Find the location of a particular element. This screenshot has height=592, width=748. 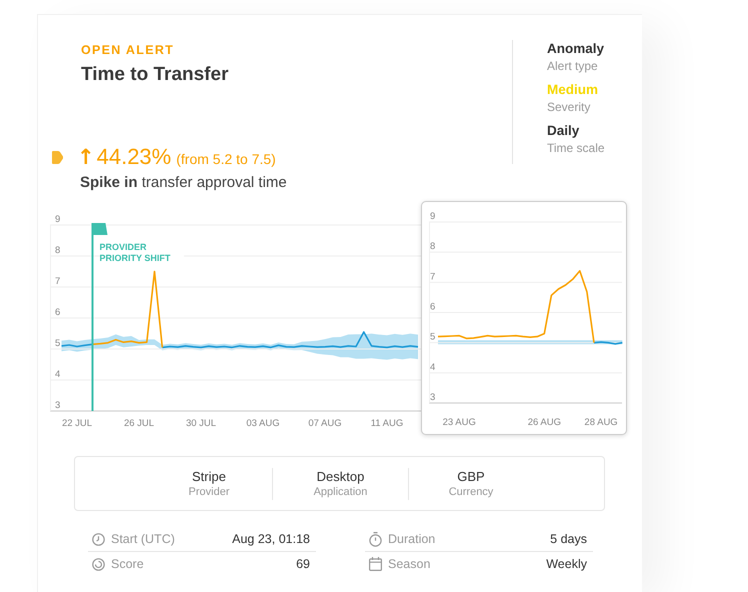

change-percent: 44.23% is located at coordinates (134, 157).